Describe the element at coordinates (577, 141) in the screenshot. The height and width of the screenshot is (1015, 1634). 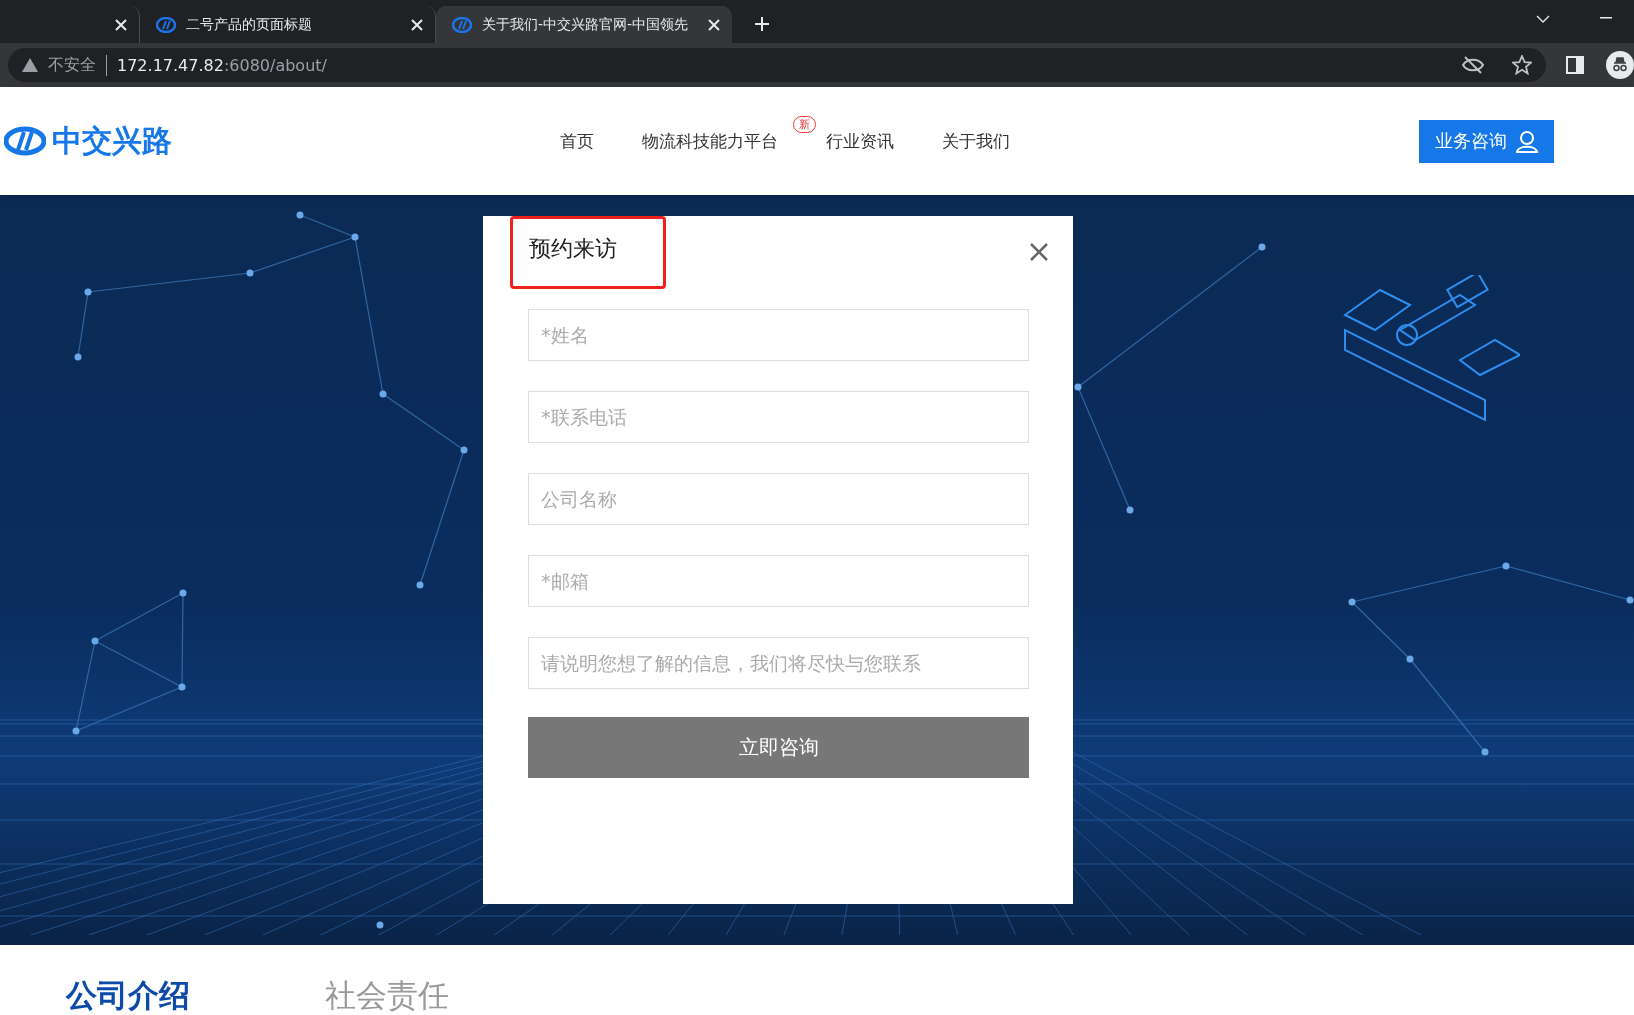
I see `nav-link: 首页` at that location.